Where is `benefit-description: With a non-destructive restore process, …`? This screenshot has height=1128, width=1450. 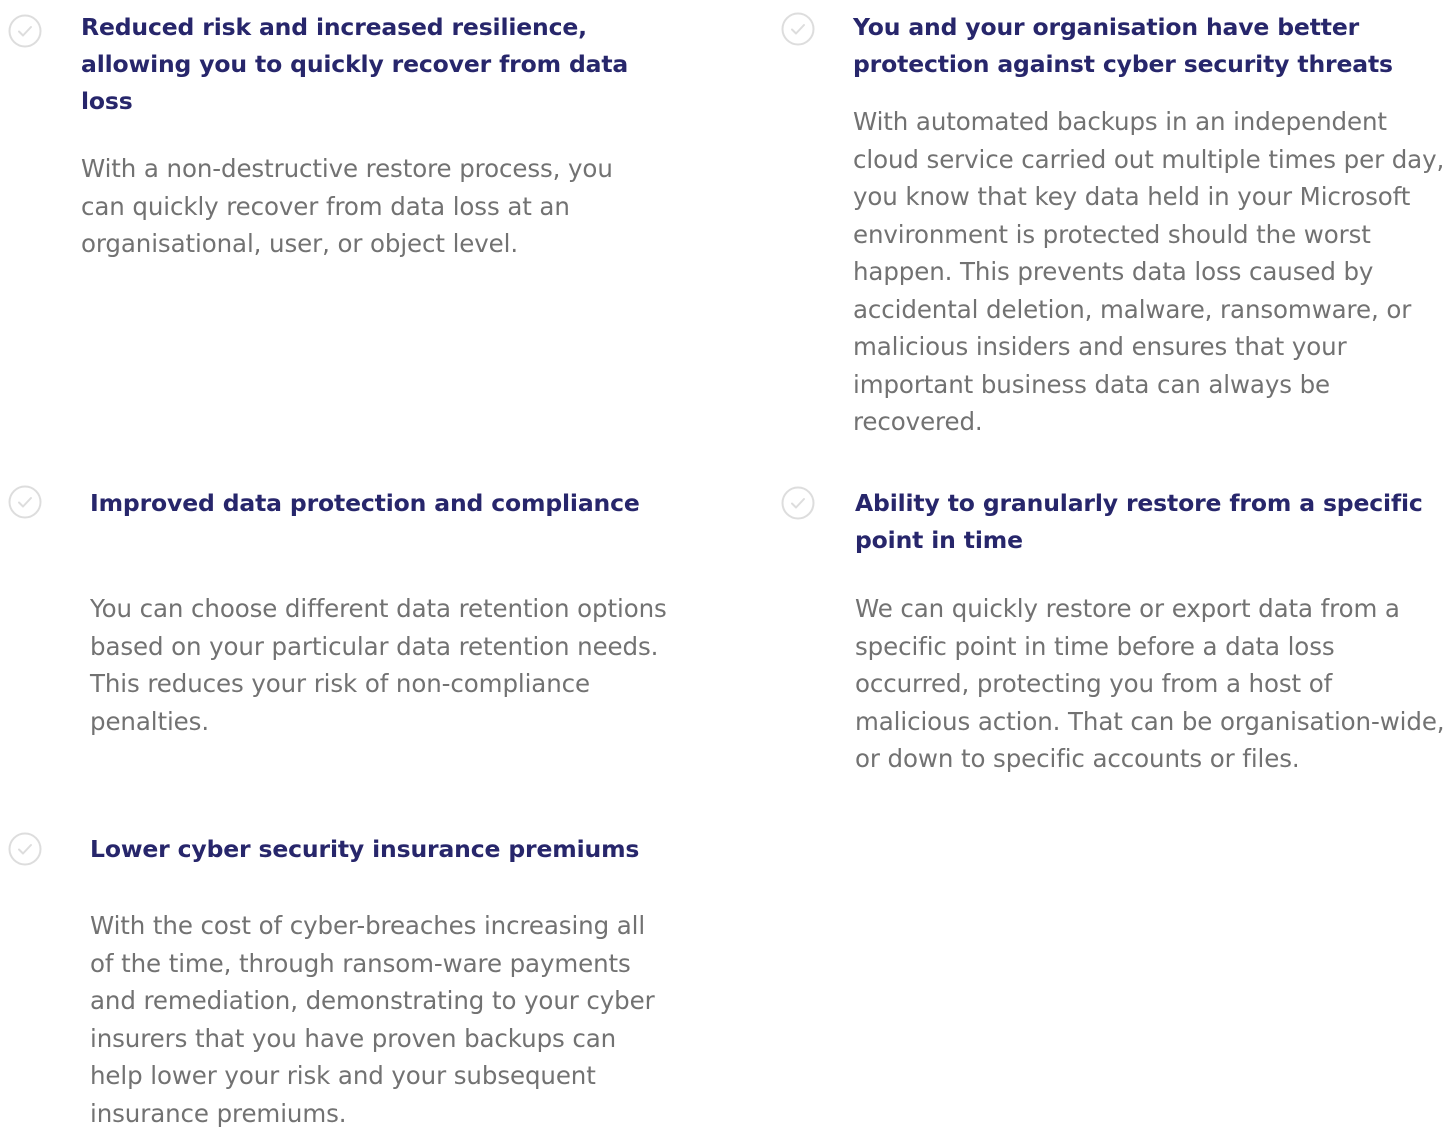 benefit-description: With a non-destructive restore process, … is located at coordinates (347, 206).